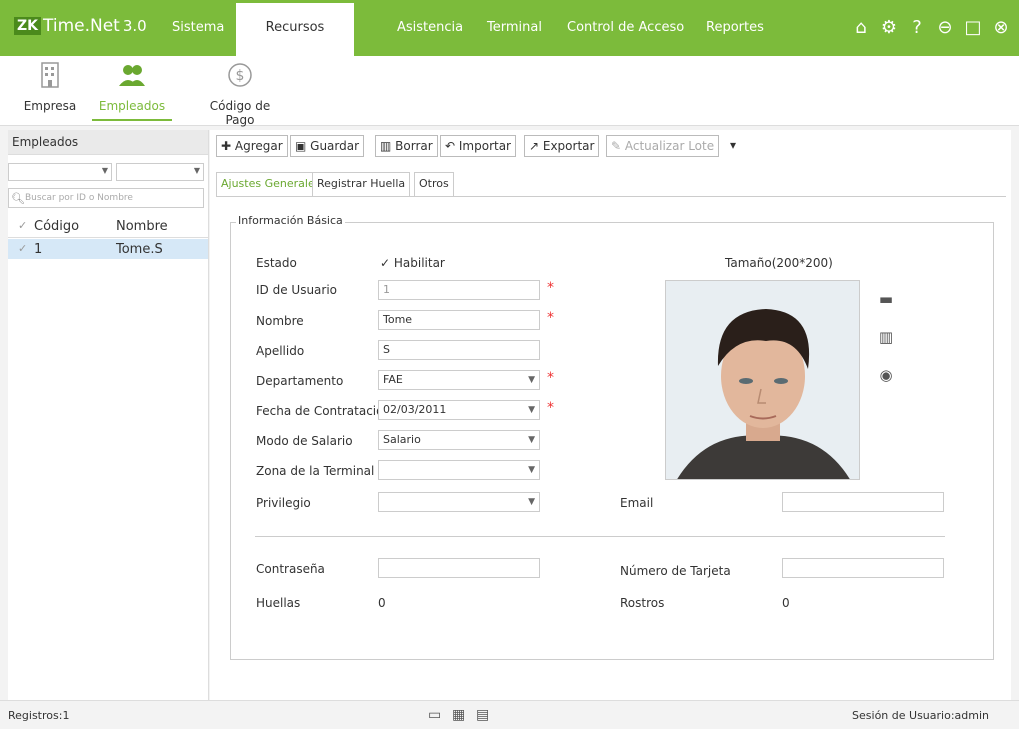 This screenshot has width=1019, height=729. I want to click on salario-select: Salario ▼, so click(459, 440).